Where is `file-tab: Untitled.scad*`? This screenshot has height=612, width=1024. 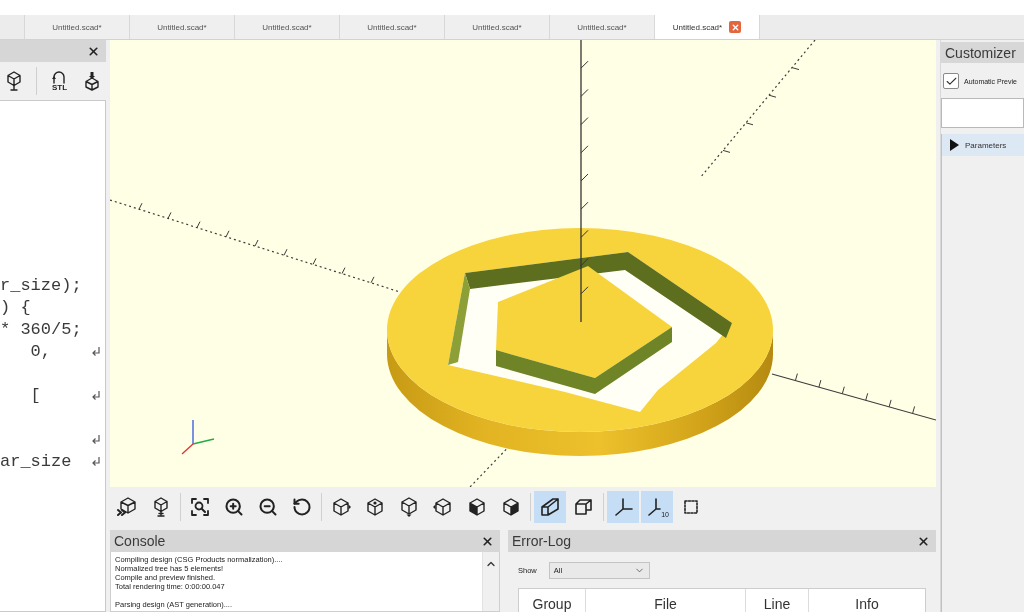
file-tab: Untitled.scad* is located at coordinates (707, 27).